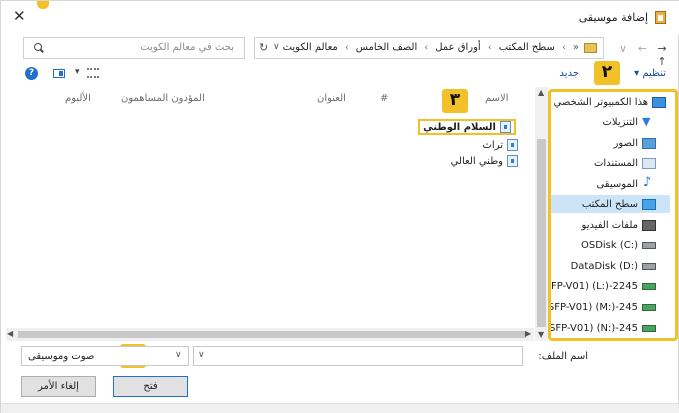  Describe the element at coordinates (607, 73) in the screenshot. I see `step-badge-two: ٢` at that location.